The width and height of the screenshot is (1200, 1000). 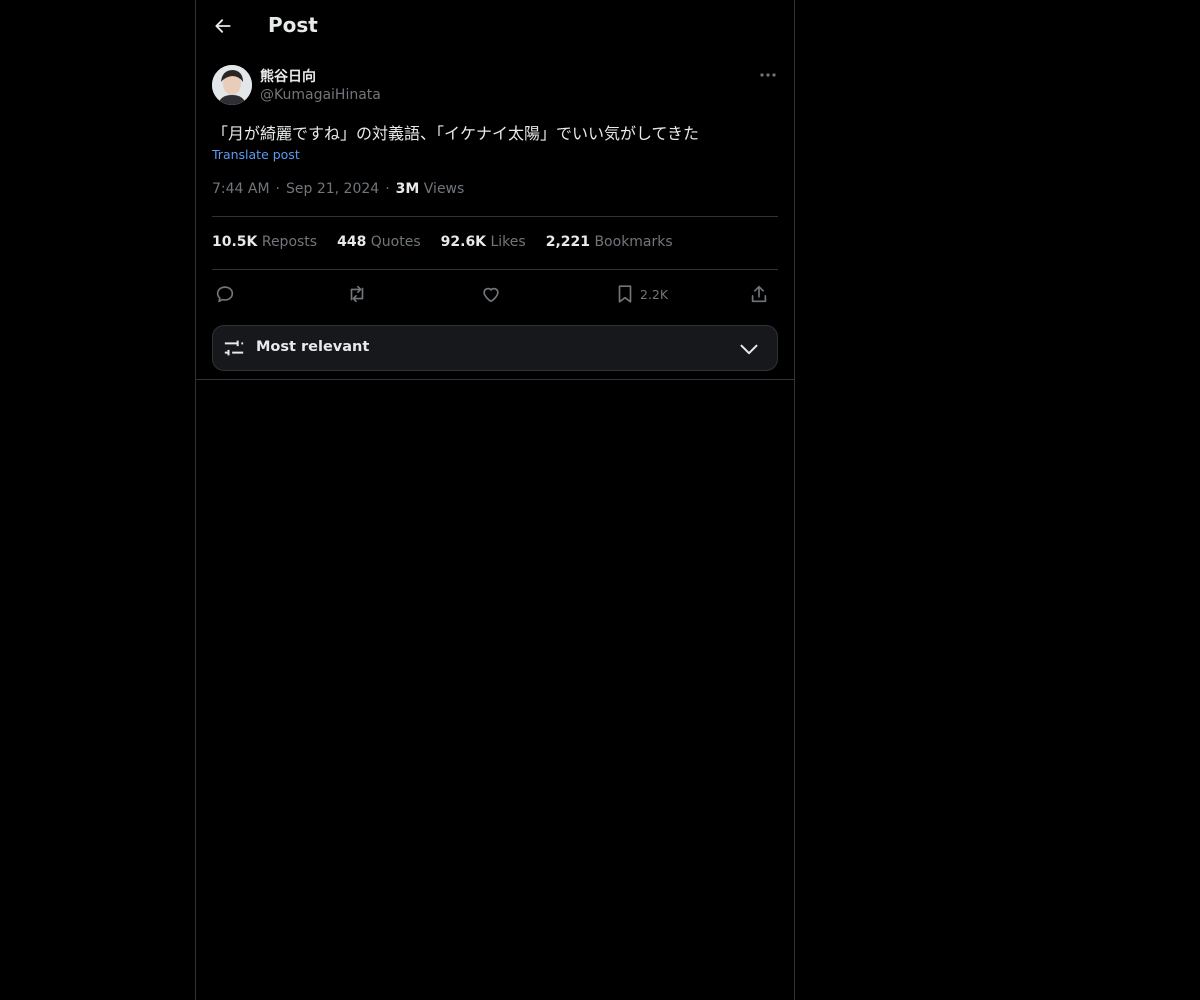 I want to click on more-icon, so click(x=768, y=75).